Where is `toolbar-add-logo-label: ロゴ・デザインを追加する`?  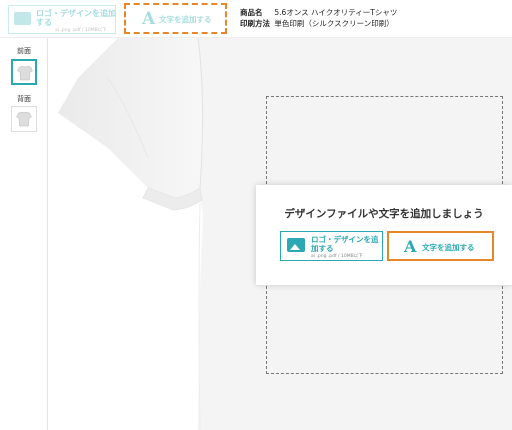 toolbar-add-logo-label: ロゴ・デザインを追加する is located at coordinates (76, 18).